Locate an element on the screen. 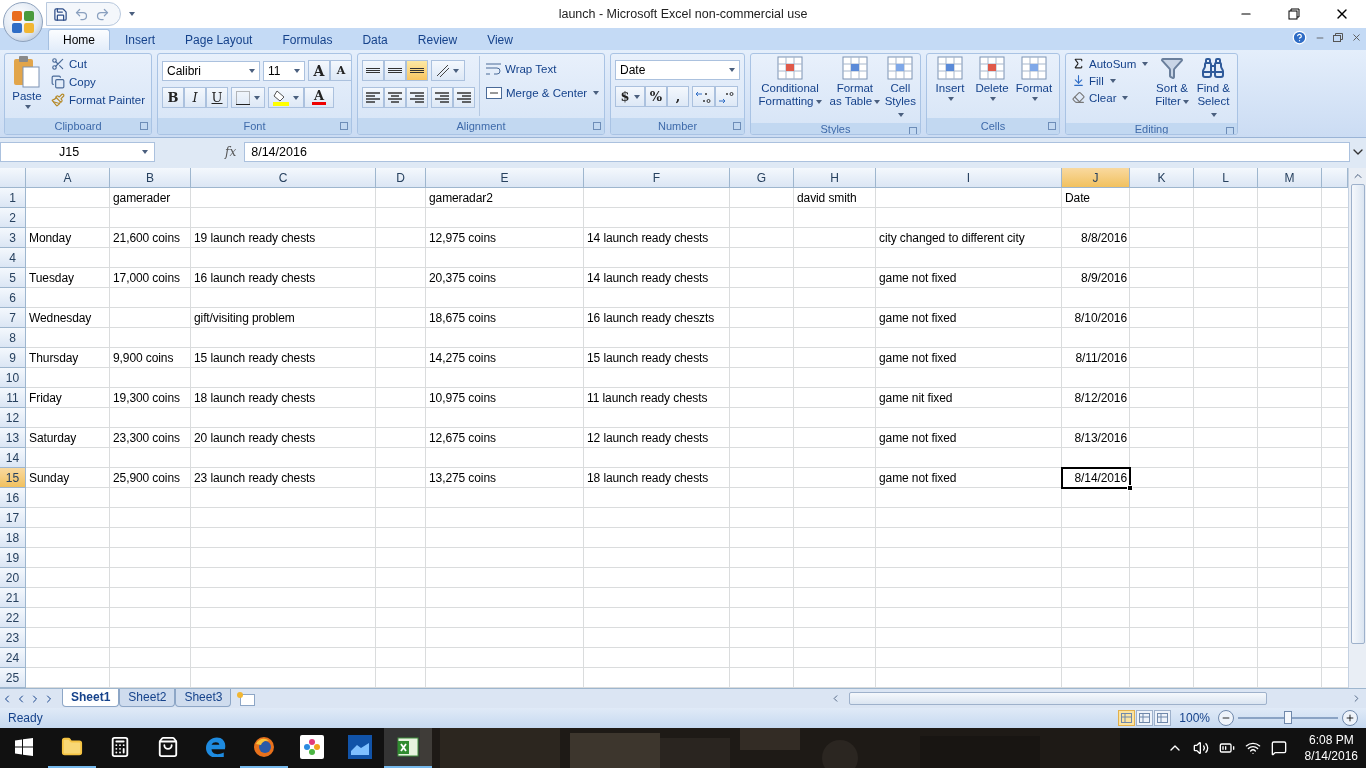 The height and width of the screenshot is (768, 1366). row-header: 21 is located at coordinates (13, 598).